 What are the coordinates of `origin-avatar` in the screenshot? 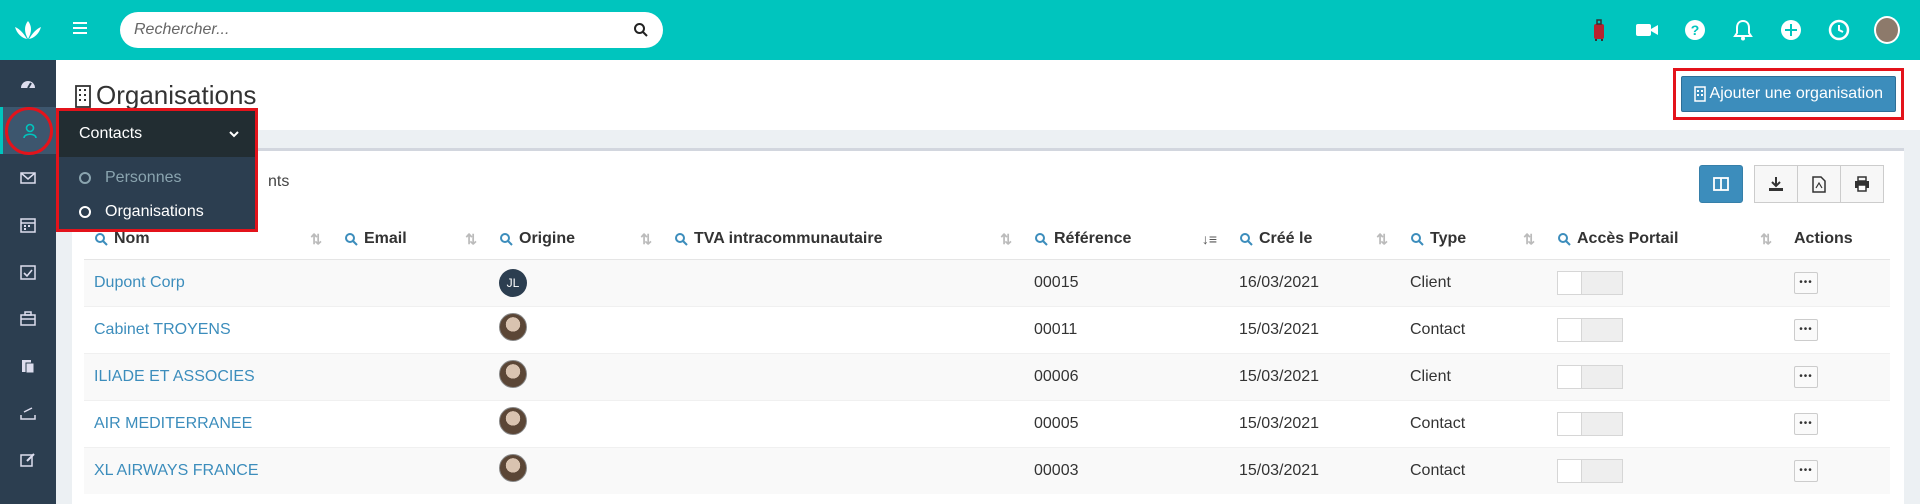 It's located at (513, 327).